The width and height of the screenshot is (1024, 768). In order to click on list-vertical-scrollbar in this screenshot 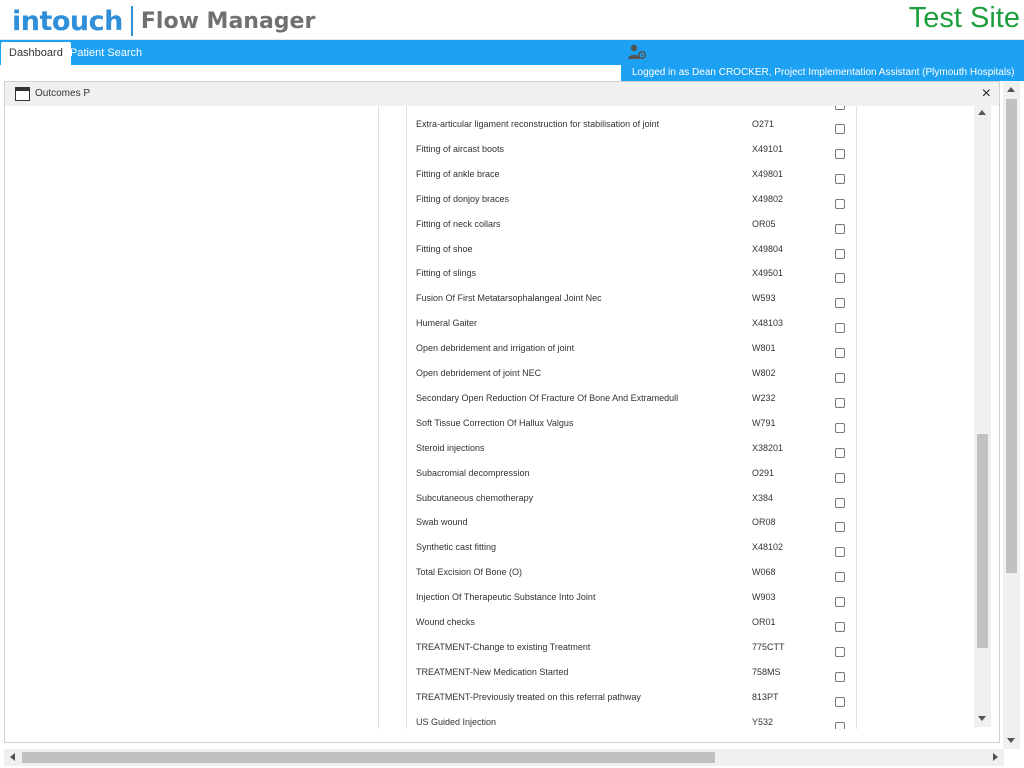, I will do `click(982, 415)`.